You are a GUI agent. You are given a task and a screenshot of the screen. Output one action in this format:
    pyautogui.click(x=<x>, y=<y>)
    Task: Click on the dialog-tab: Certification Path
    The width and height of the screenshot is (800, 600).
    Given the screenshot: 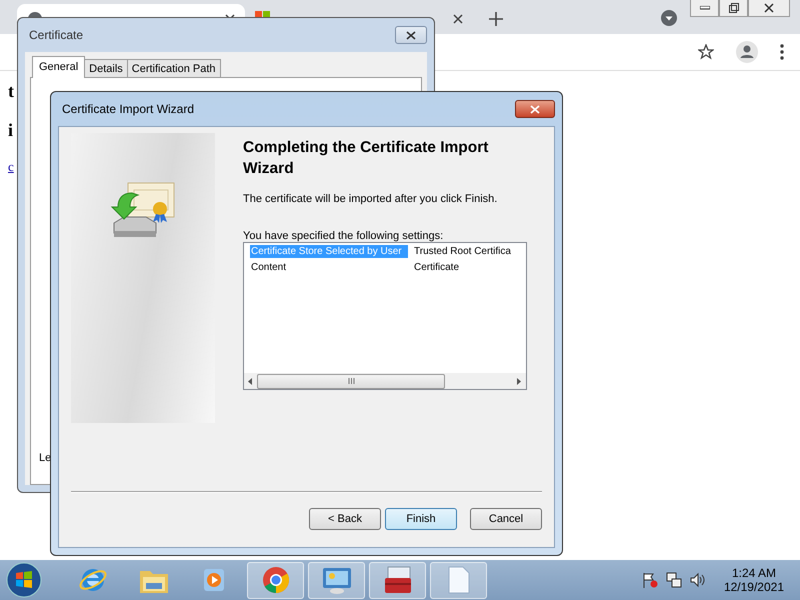 What is the action you would take?
    pyautogui.click(x=173, y=68)
    